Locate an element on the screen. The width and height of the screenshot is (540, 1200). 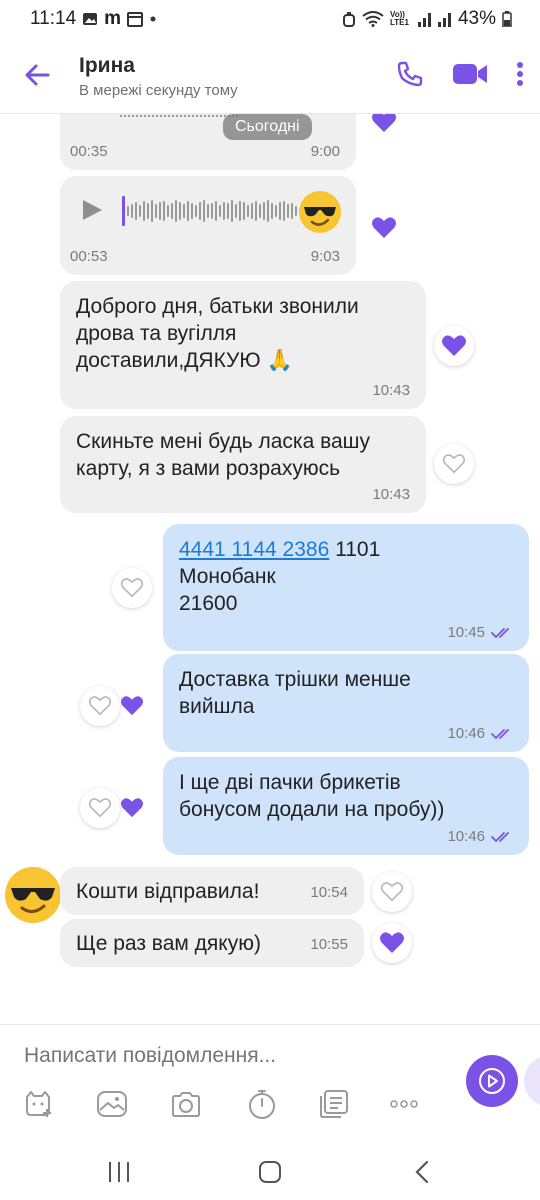
incoming-message: Кошти відправила! 10:54 is located at coordinates (212, 891).